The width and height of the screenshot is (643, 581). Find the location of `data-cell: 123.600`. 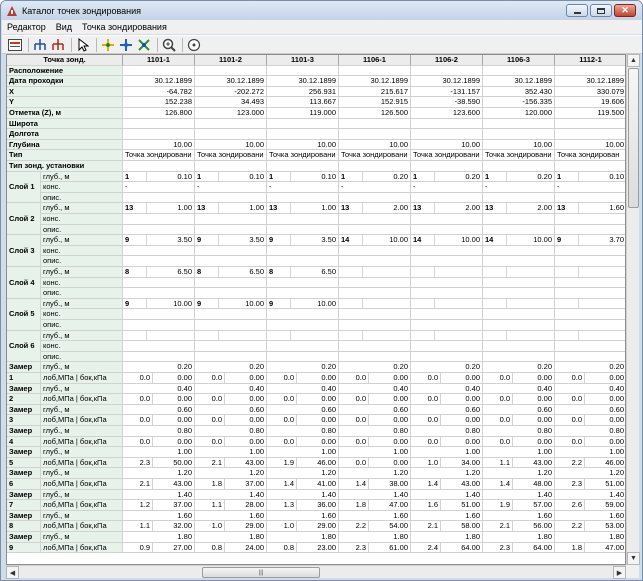

data-cell: 123.600 is located at coordinates (447, 113).